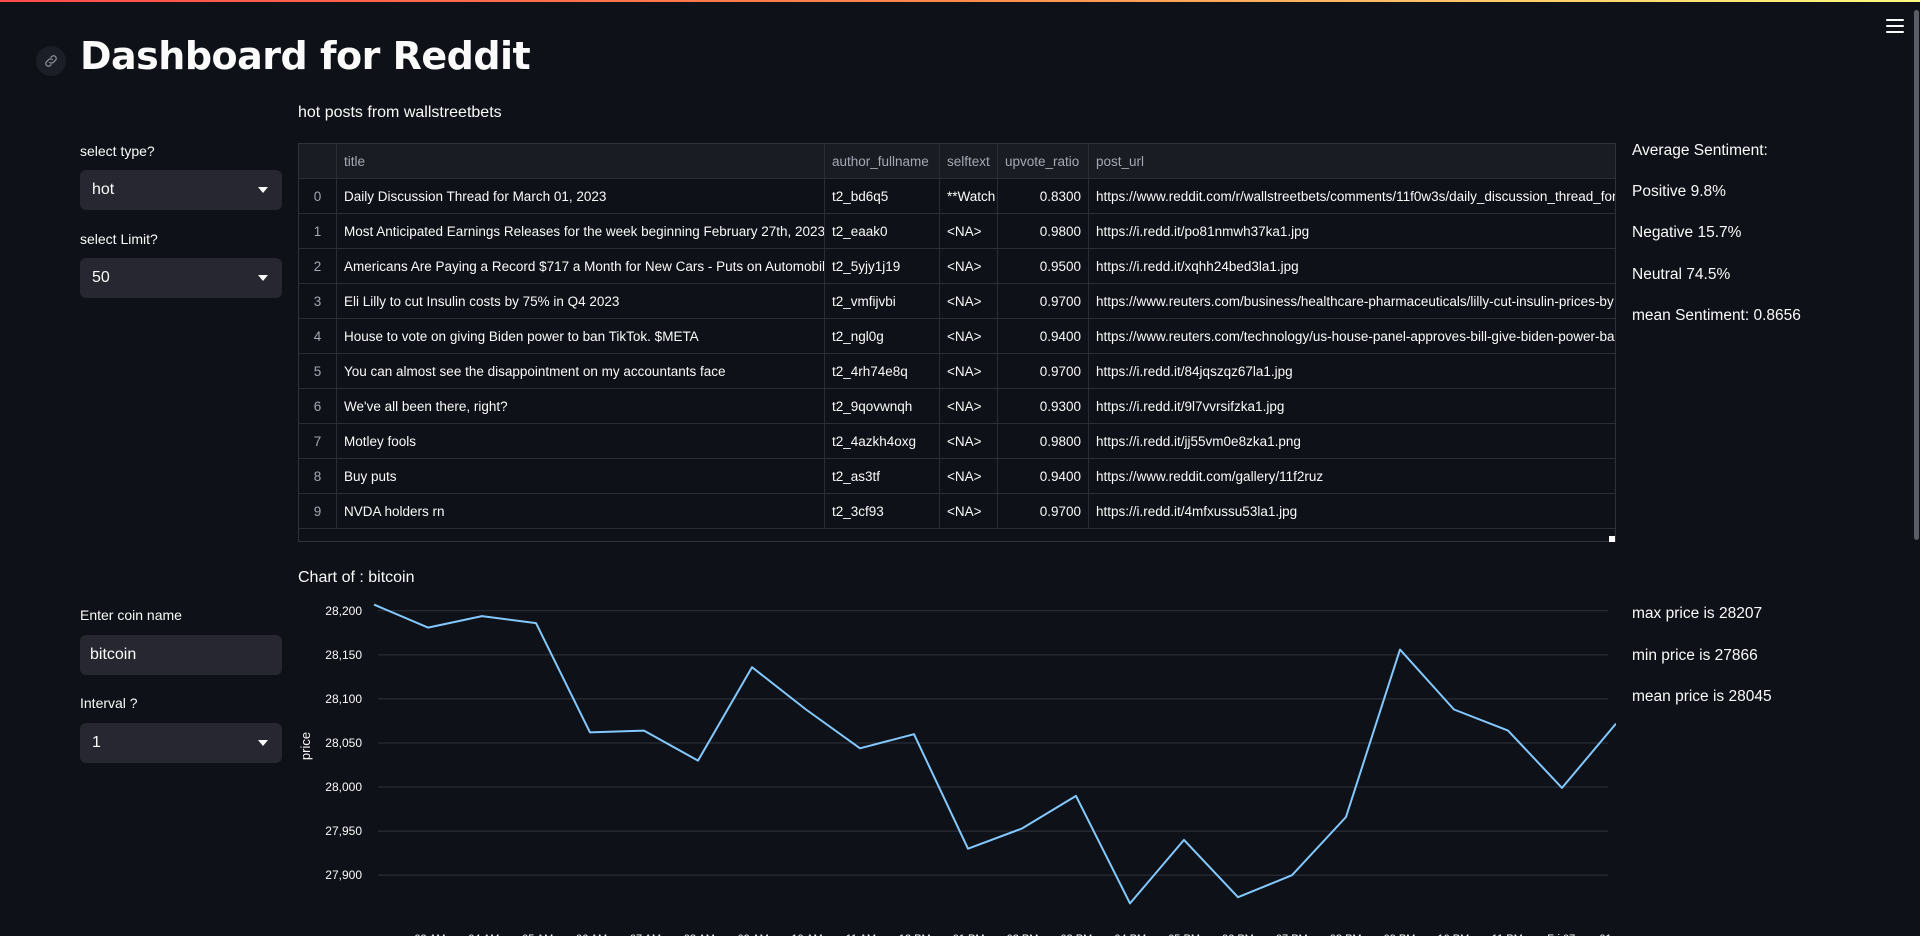 This screenshot has width=1920, height=936. I want to click on select-type-value: hot, so click(103, 189).